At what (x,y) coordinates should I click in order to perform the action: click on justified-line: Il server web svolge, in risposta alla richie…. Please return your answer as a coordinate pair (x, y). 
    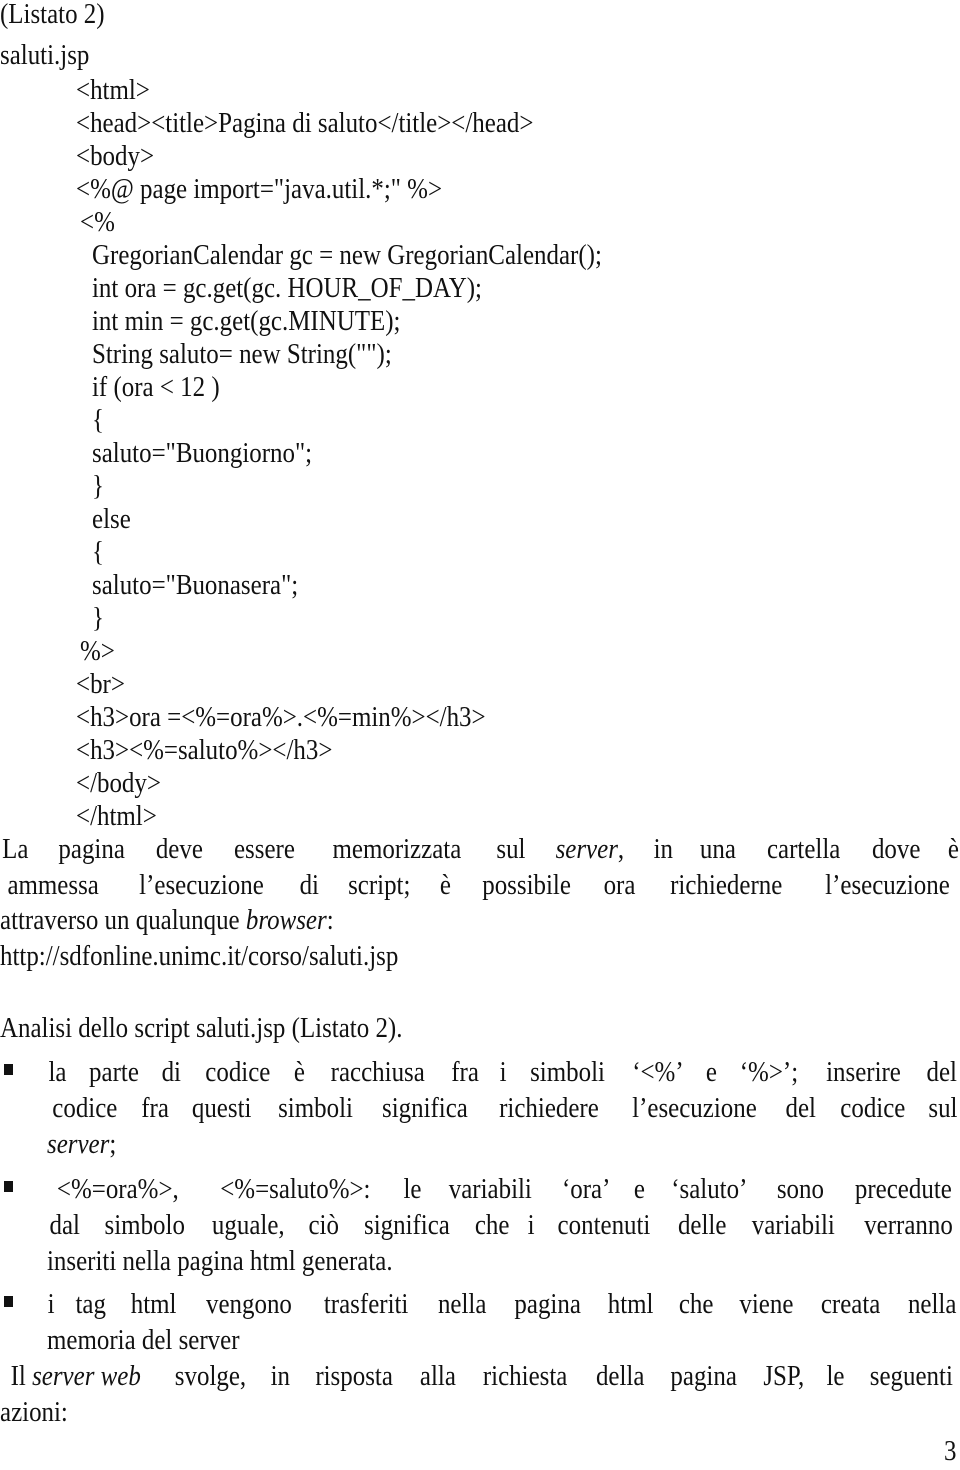
    Looking at the image, I should click on (480, 1376).